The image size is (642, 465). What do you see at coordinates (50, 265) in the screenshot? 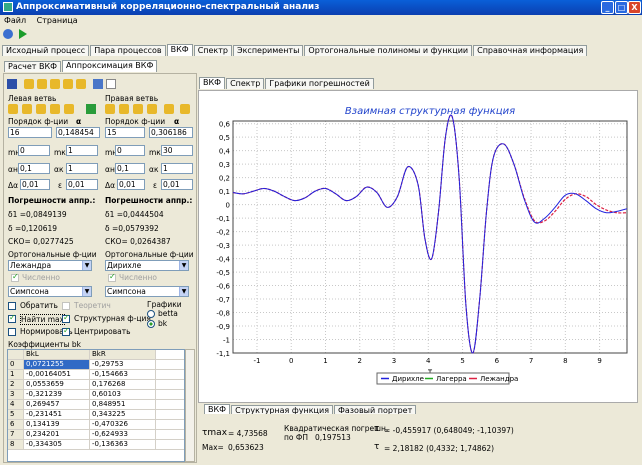
I see `left-orth-select: Лежандра ▼` at bounding box center [50, 265].